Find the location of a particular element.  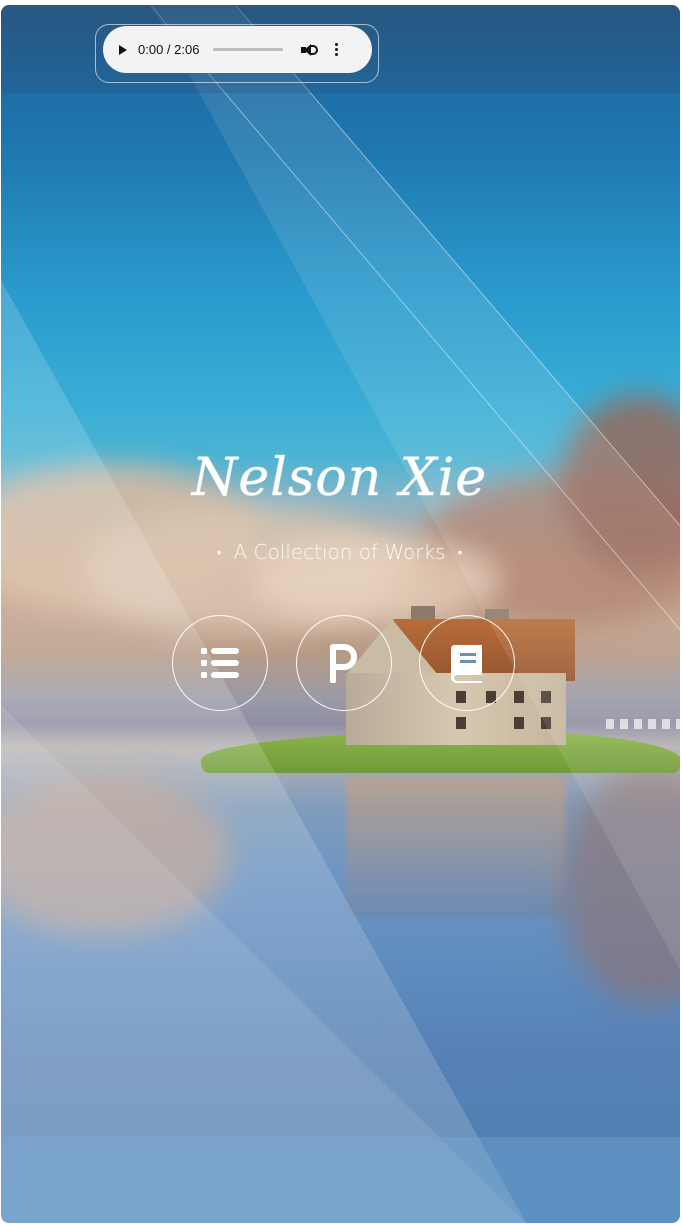

house-reflection is located at coordinates (456, 847).